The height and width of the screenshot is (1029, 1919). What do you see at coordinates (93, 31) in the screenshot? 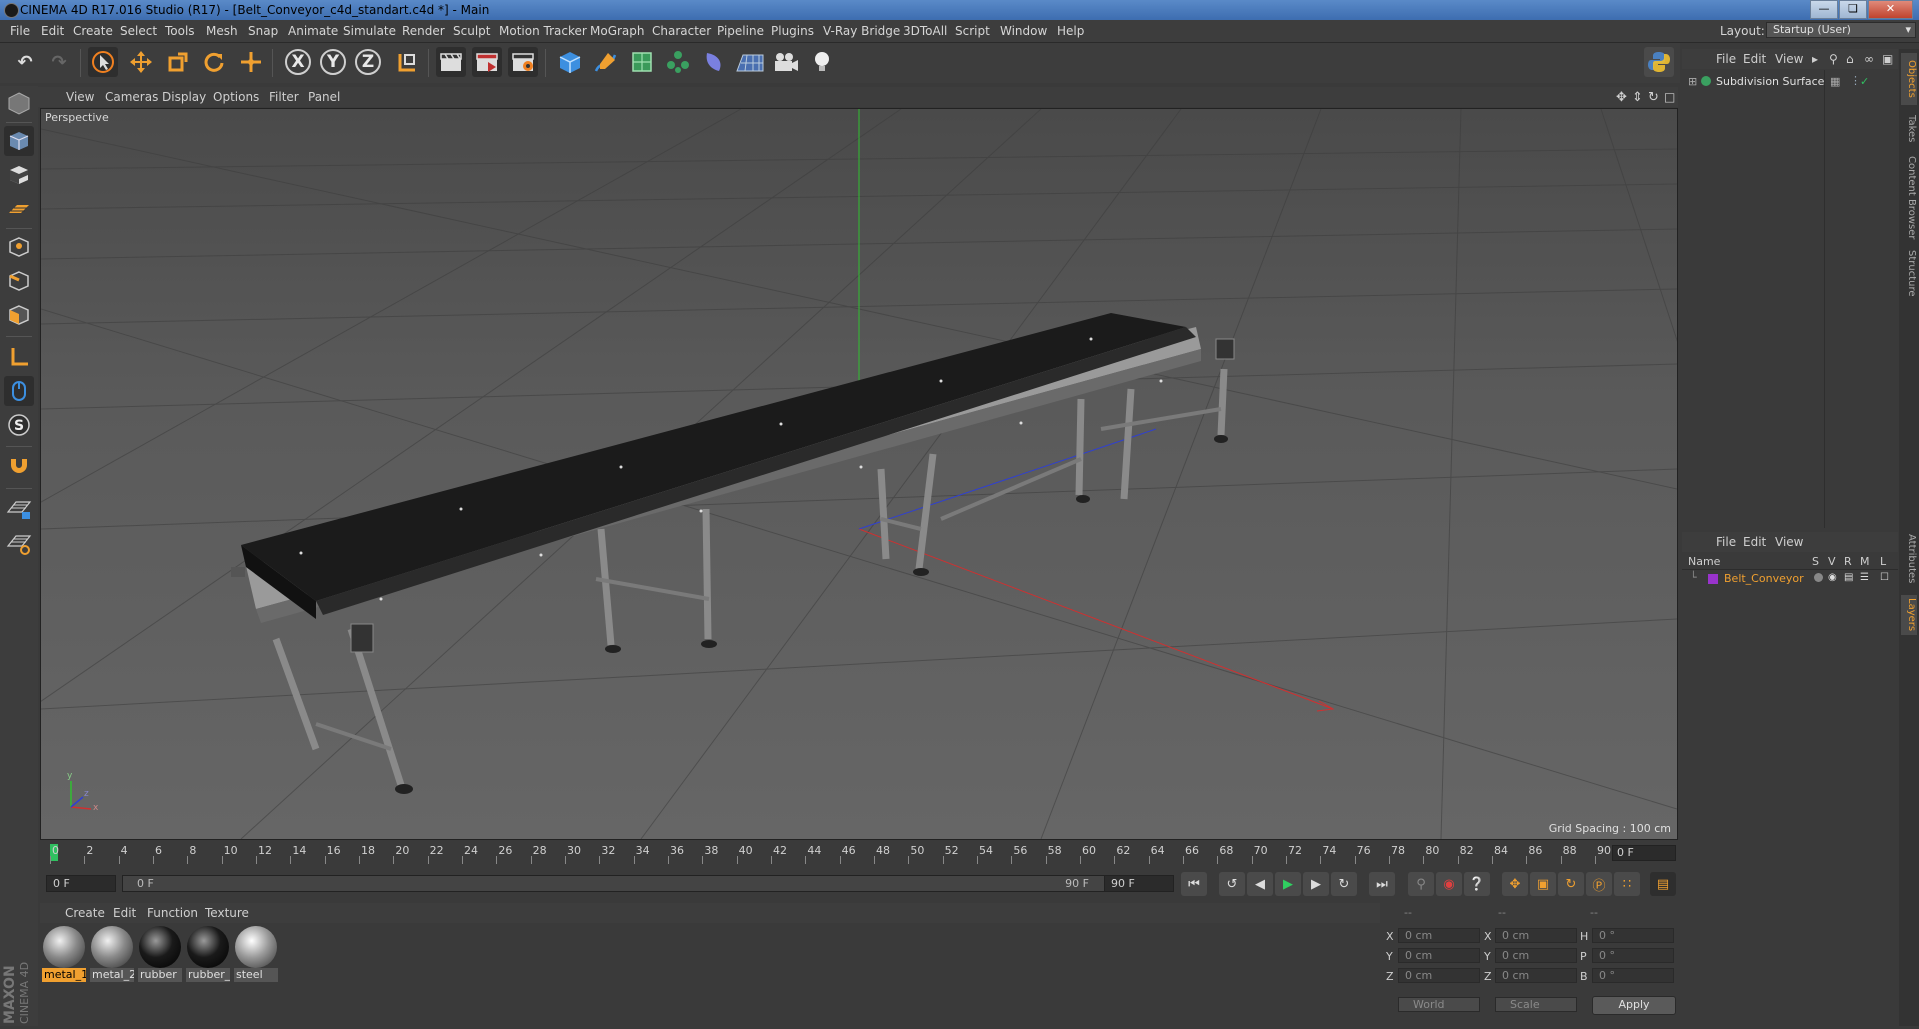
I see `menu-create: Create` at bounding box center [93, 31].